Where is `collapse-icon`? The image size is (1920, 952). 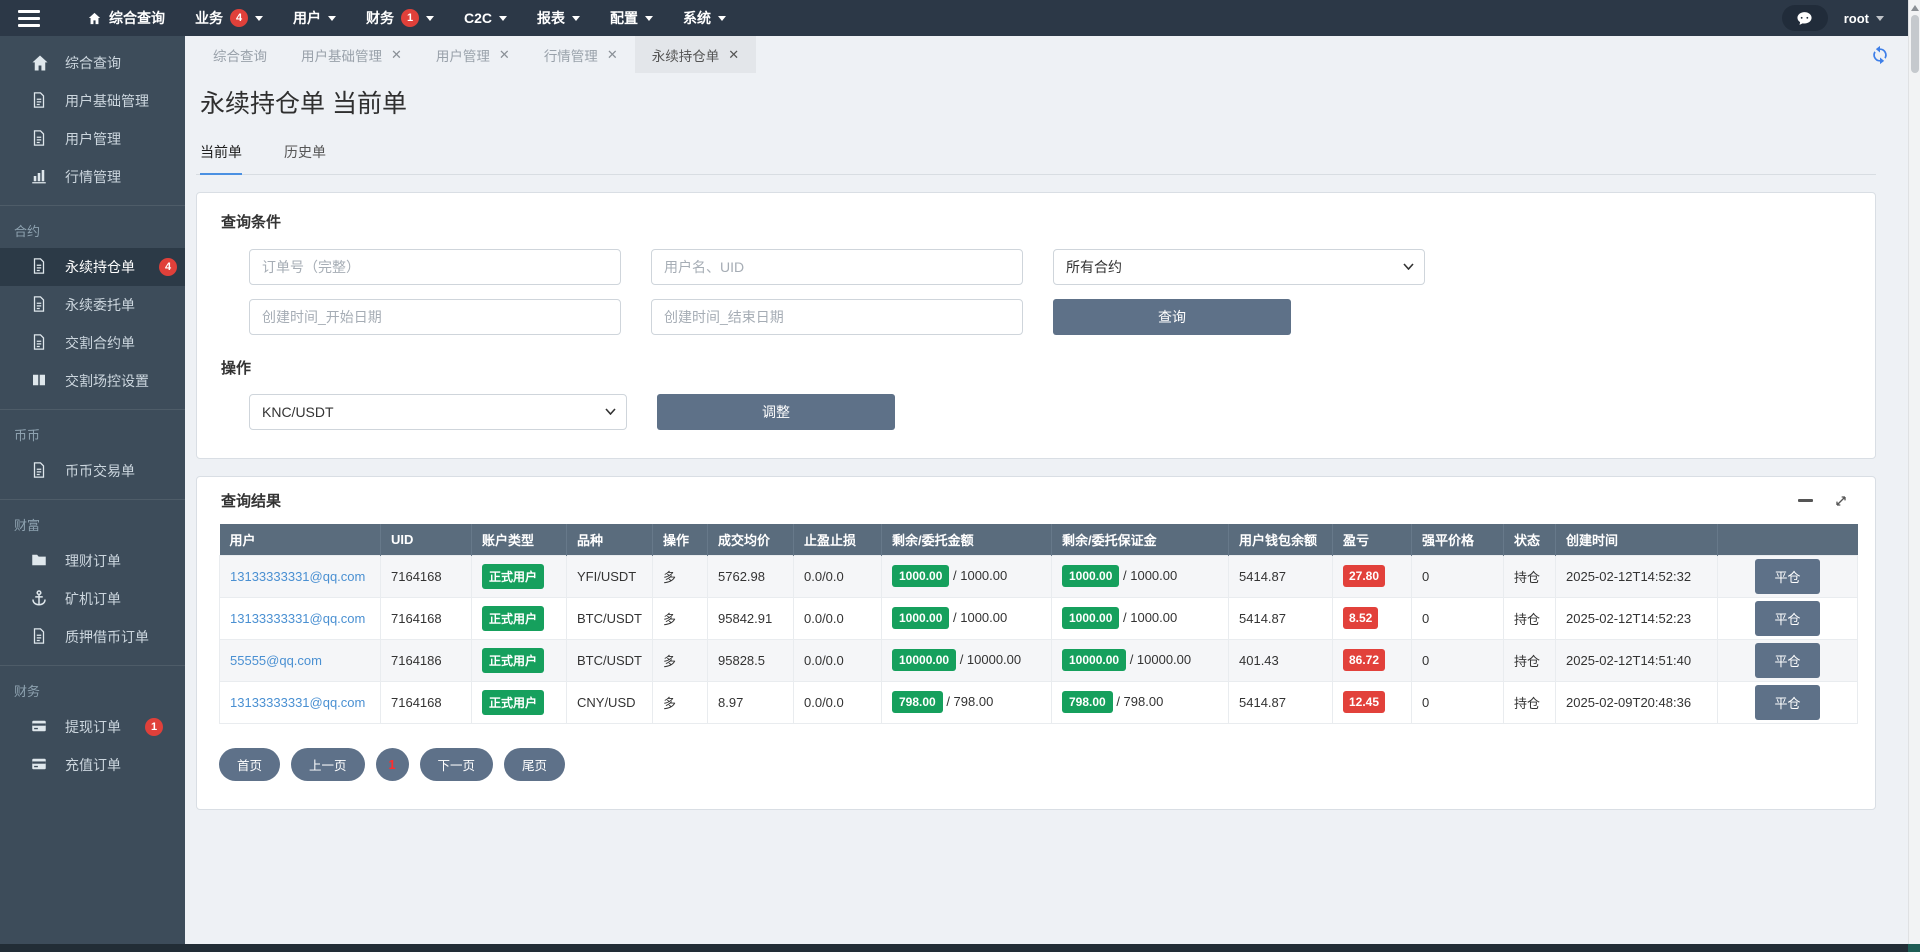 collapse-icon is located at coordinates (1805, 500).